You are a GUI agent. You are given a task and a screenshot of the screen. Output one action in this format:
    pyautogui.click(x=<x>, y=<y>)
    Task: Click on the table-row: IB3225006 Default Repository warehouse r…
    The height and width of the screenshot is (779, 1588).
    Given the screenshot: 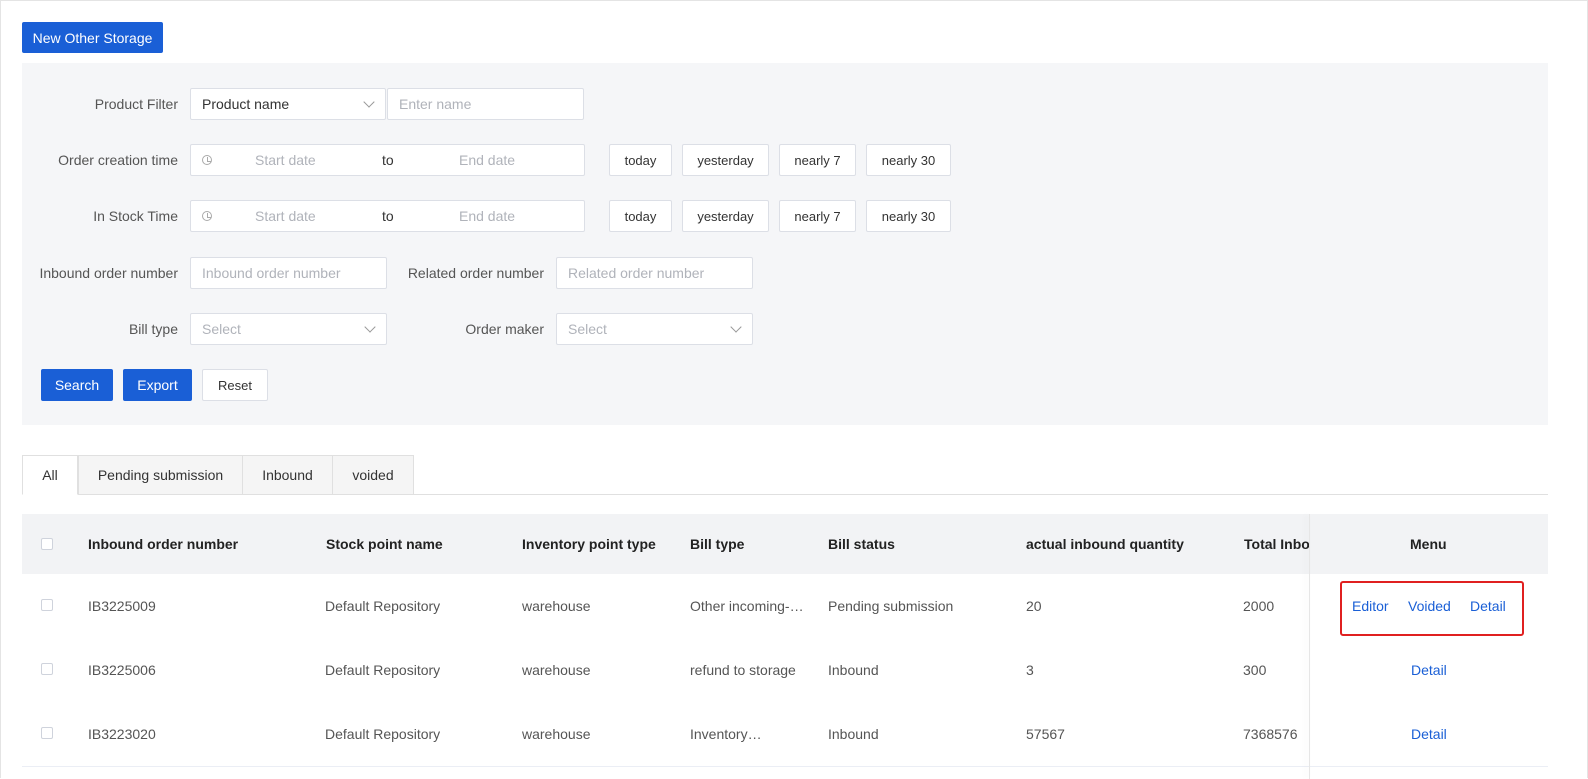 What is the action you would take?
    pyautogui.click(x=785, y=670)
    